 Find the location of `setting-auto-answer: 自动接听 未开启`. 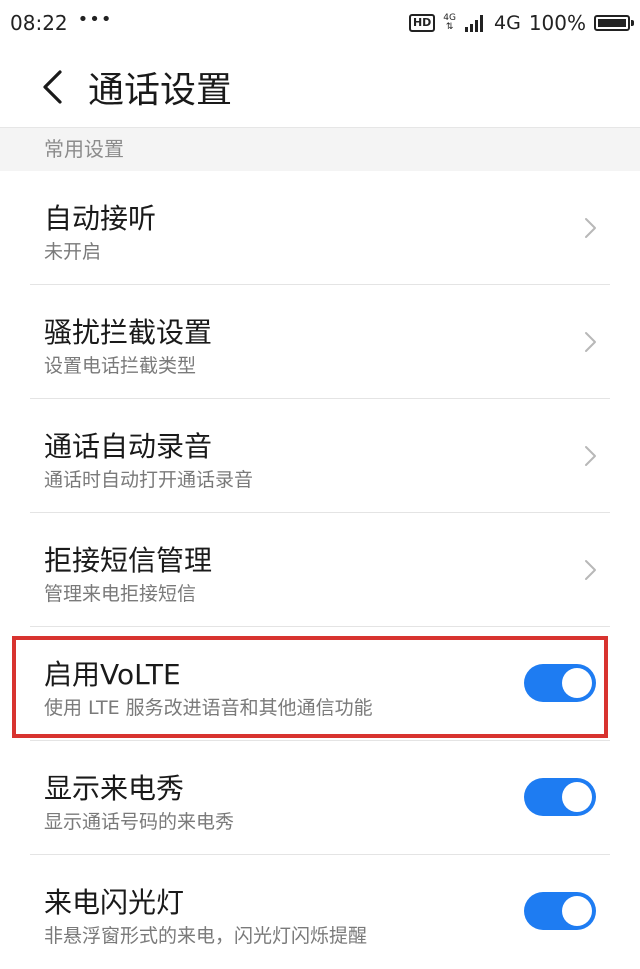

setting-auto-answer: 自动接听 未开启 is located at coordinates (320, 228).